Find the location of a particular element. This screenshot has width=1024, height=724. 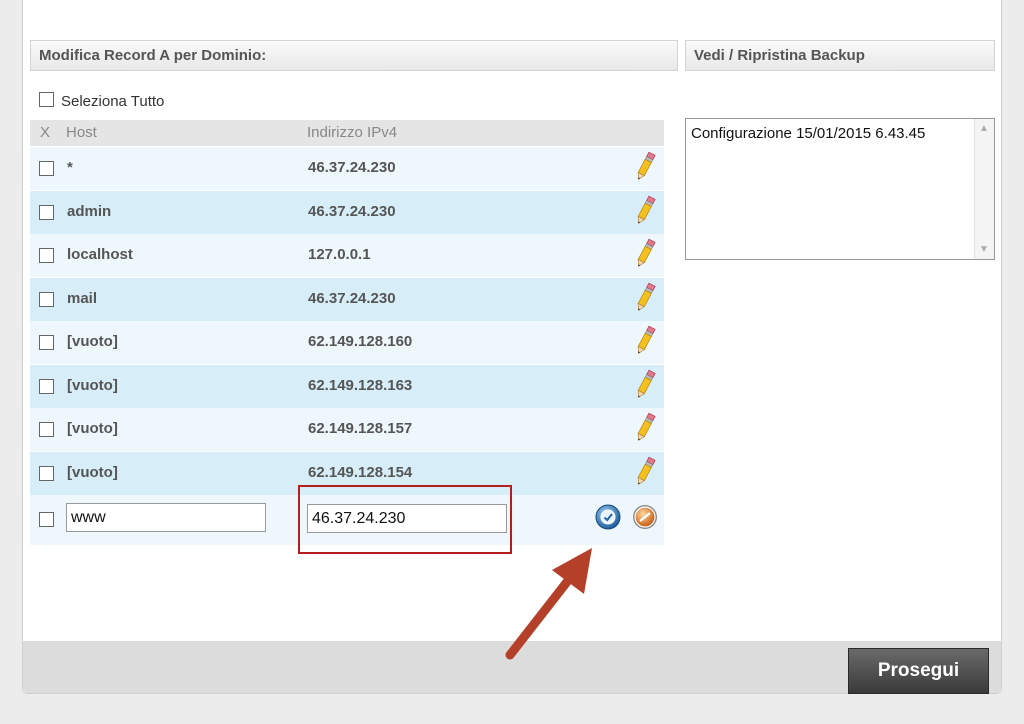

host-input is located at coordinates (166, 517).